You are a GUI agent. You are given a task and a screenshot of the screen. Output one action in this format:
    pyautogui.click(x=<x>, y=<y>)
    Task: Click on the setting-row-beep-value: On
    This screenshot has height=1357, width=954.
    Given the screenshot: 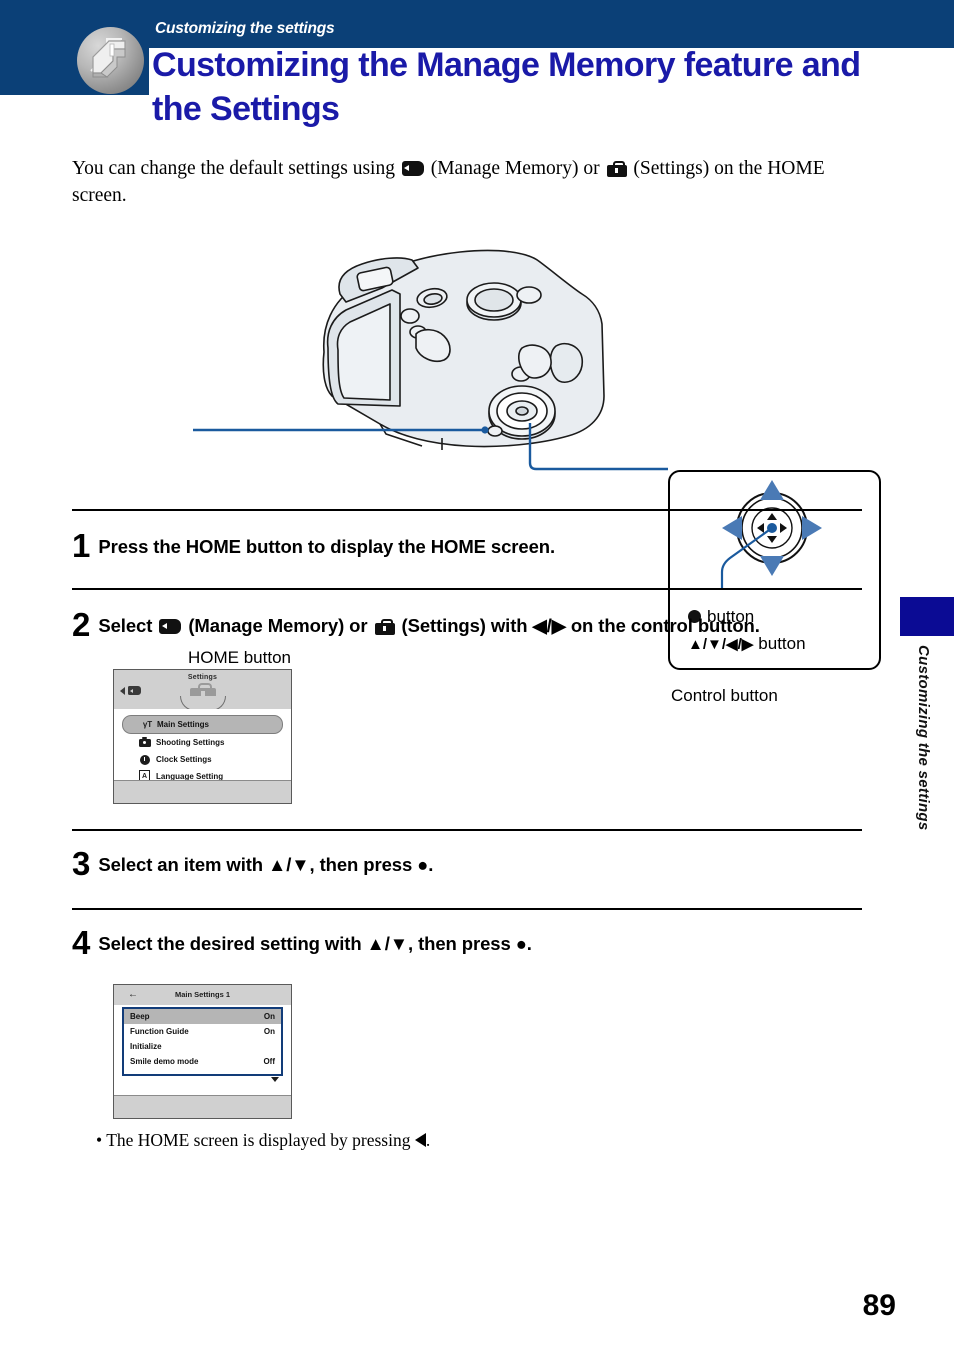 What is the action you would take?
    pyautogui.click(x=269, y=1016)
    